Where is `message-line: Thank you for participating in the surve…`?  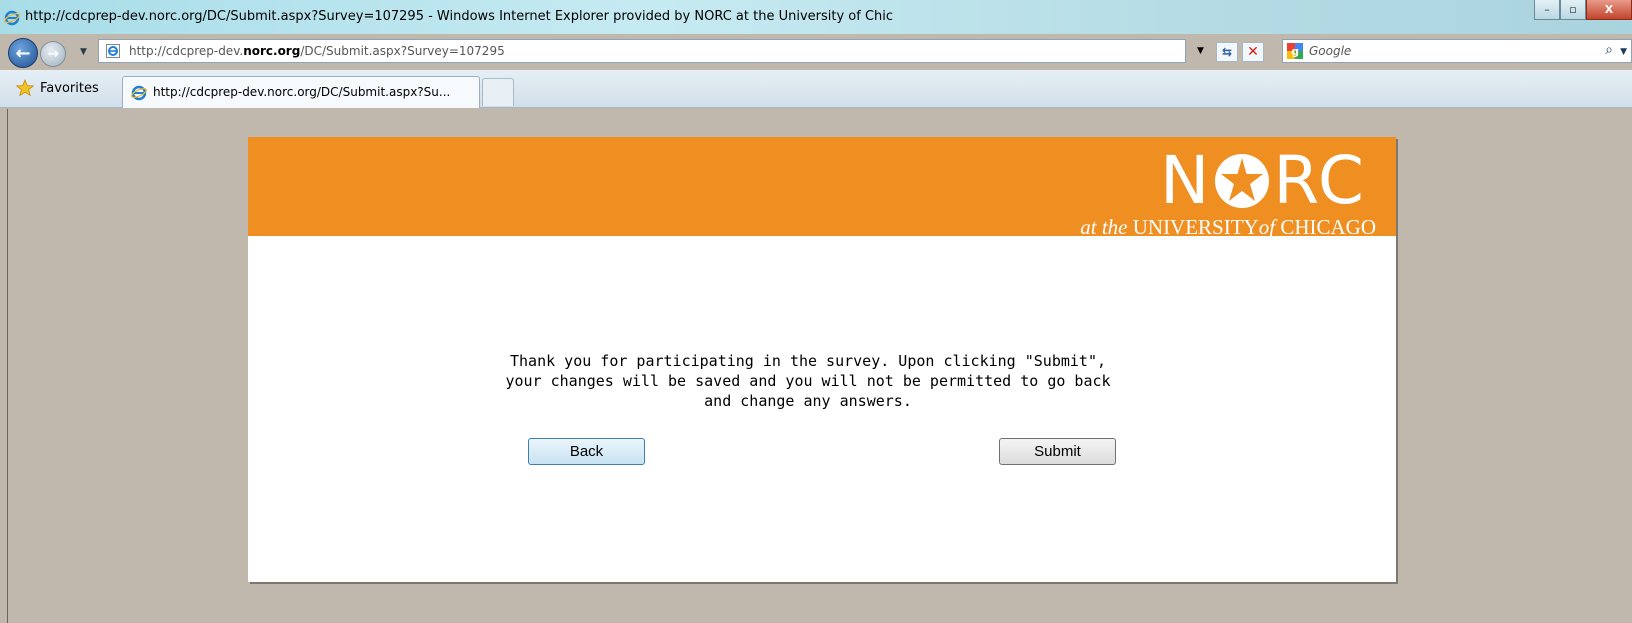 message-line: Thank you for participating in the surve… is located at coordinates (808, 361).